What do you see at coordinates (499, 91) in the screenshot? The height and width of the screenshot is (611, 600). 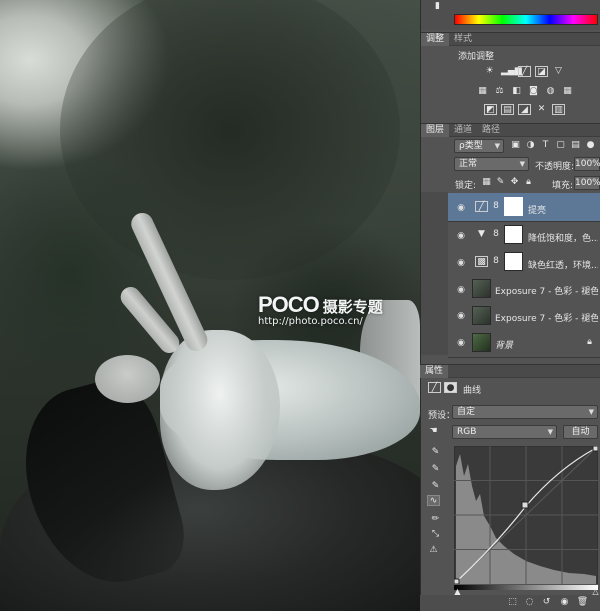 I see `color-balance-icon: ⚖` at bounding box center [499, 91].